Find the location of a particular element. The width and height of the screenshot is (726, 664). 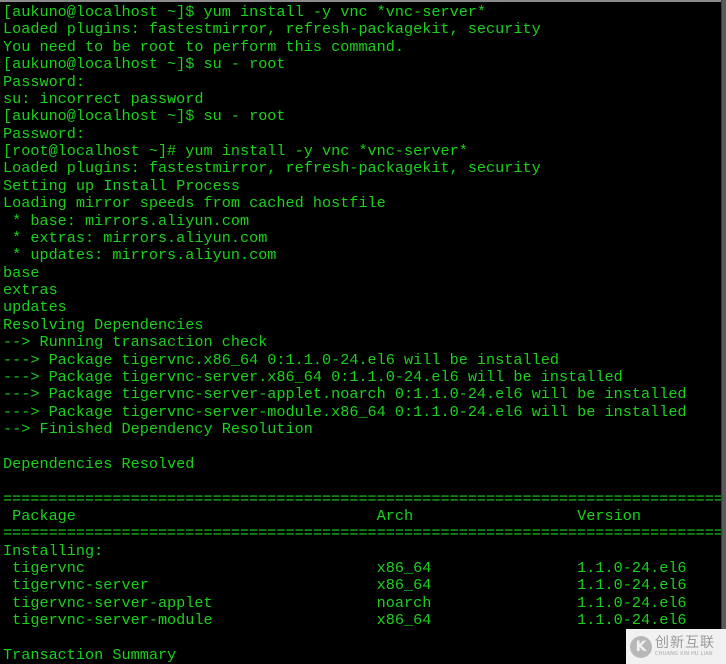

terminal-line: * extras: mirrors.aliyun.com is located at coordinates (135, 237).